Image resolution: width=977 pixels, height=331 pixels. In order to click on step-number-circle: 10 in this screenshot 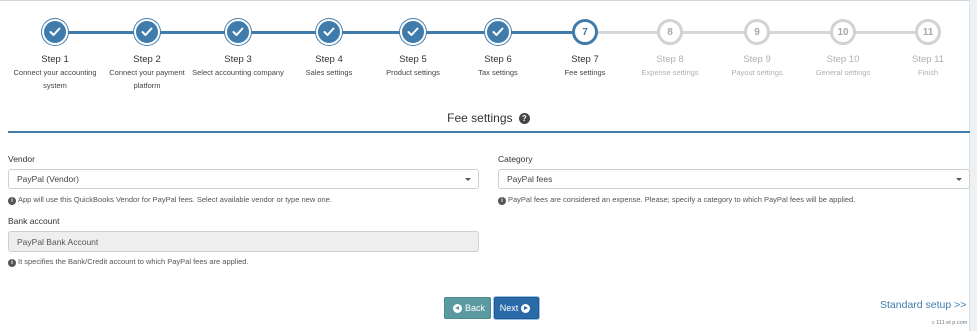, I will do `click(843, 32)`.